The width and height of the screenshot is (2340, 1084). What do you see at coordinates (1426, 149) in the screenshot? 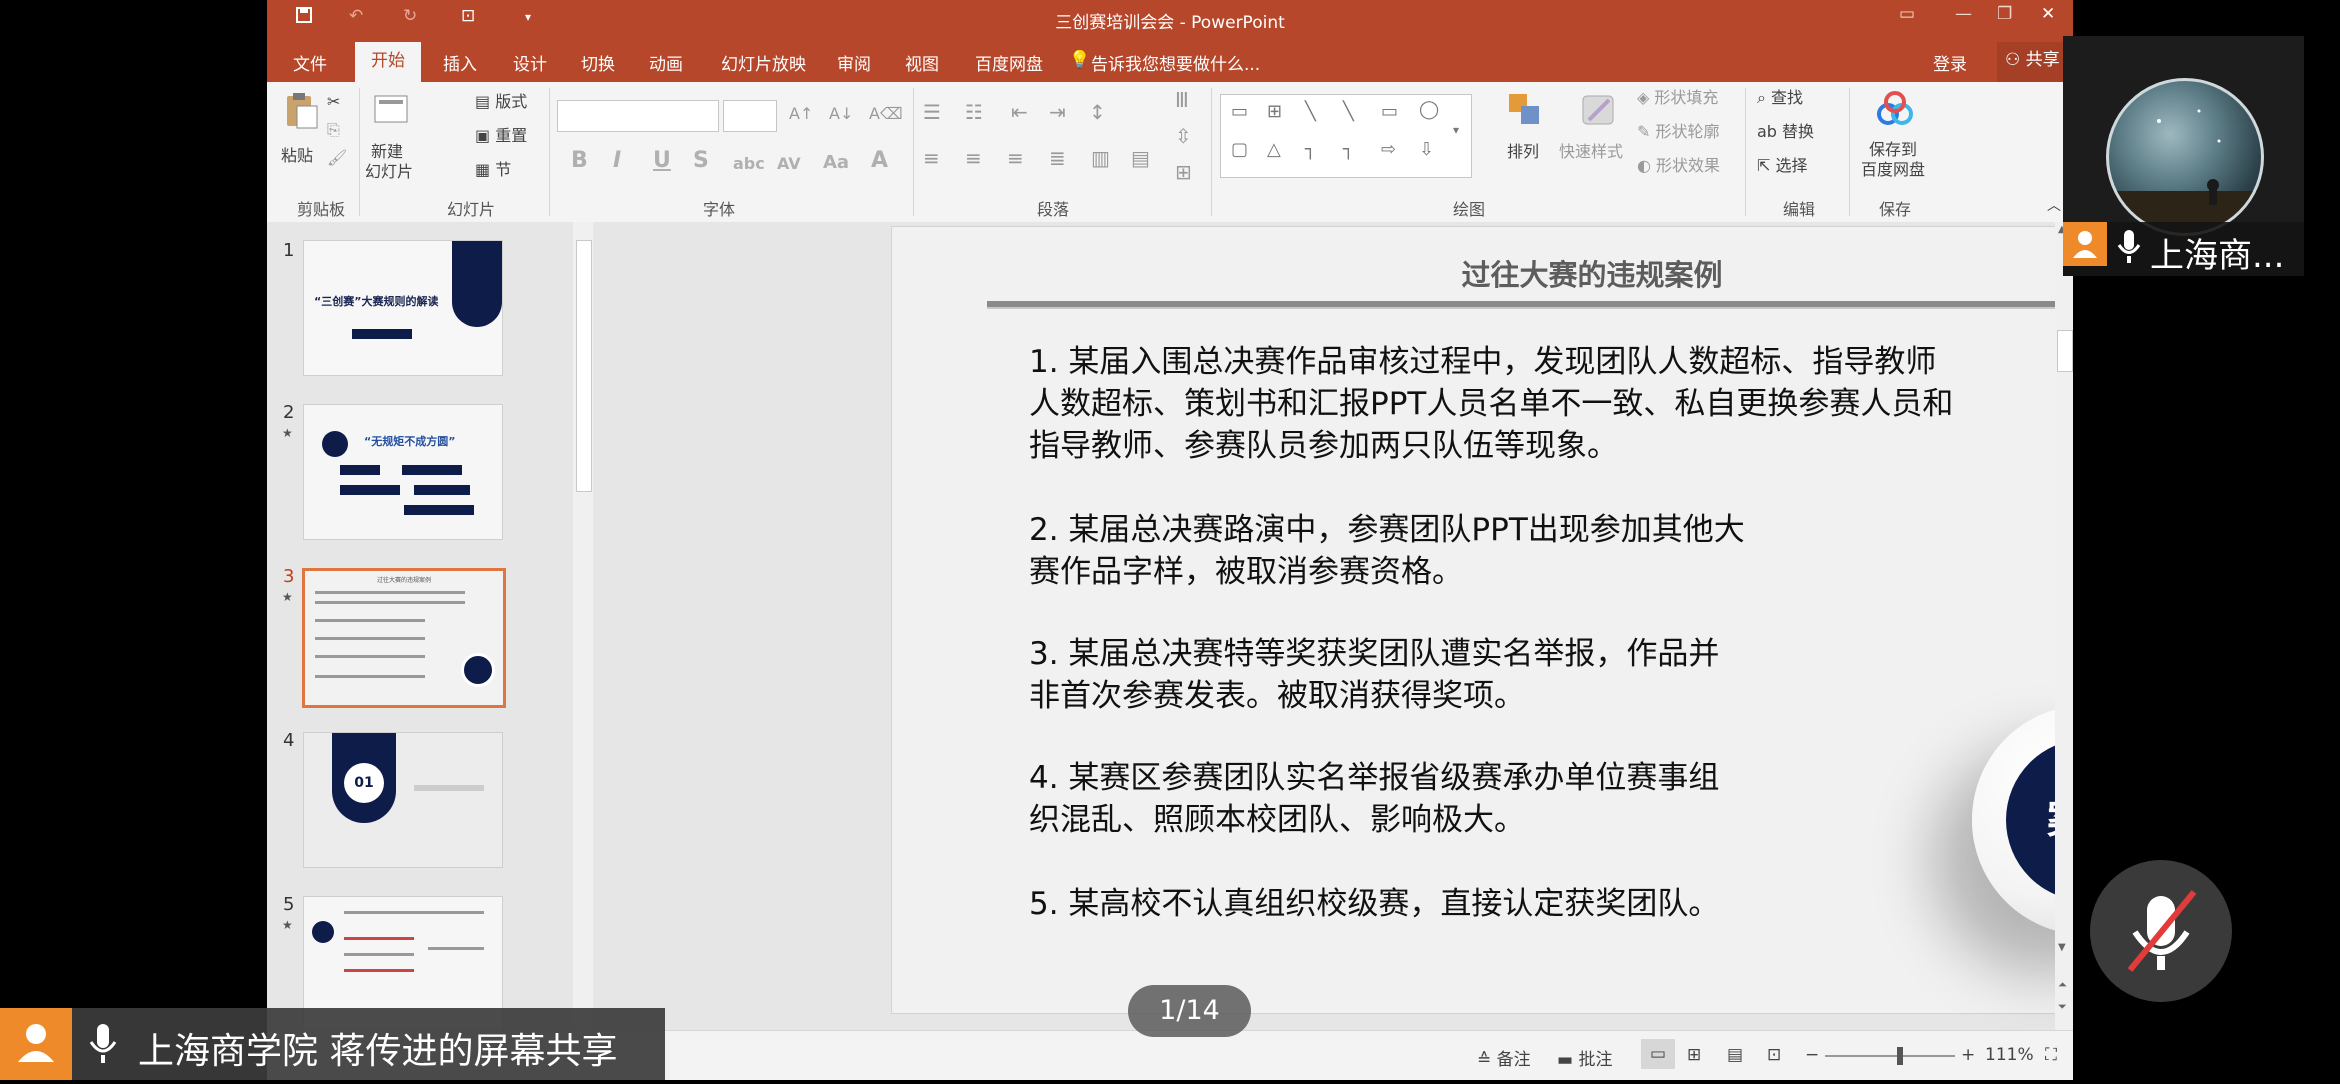
I see `down-arrow-shape-icon: ⇩` at bounding box center [1426, 149].